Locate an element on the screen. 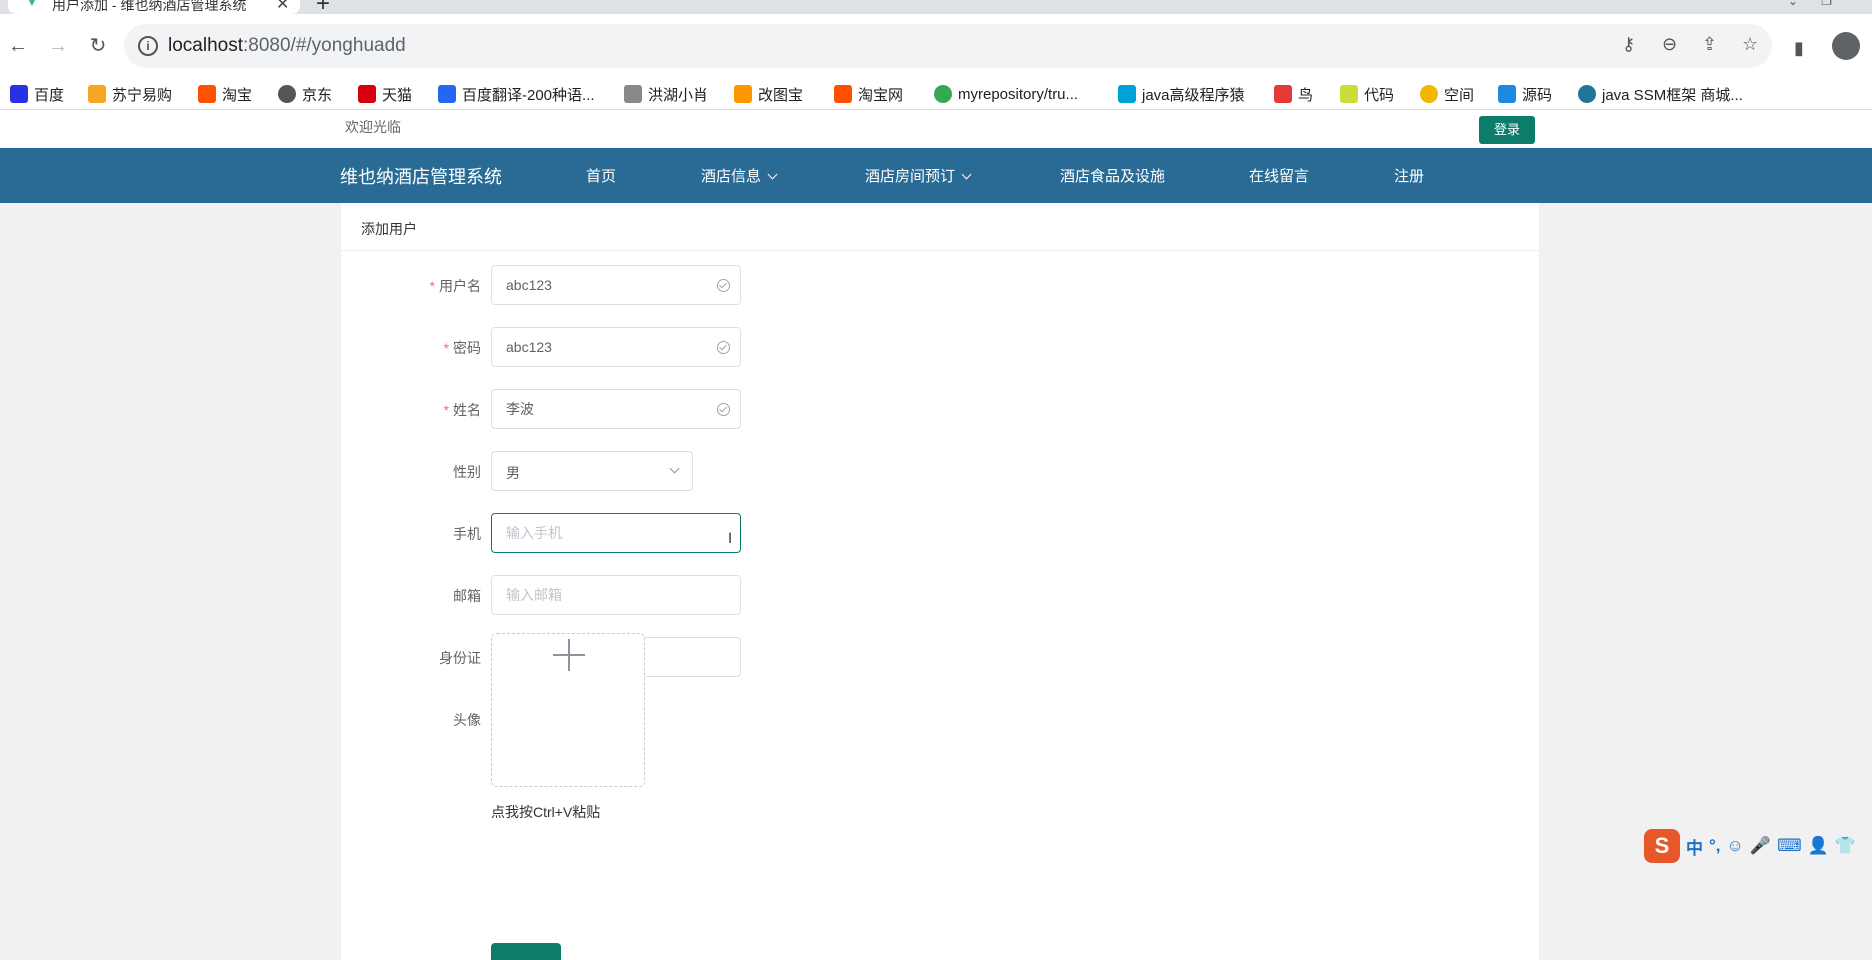 The width and height of the screenshot is (1872, 960). bookmark-label: 空间 is located at coordinates (1459, 95).